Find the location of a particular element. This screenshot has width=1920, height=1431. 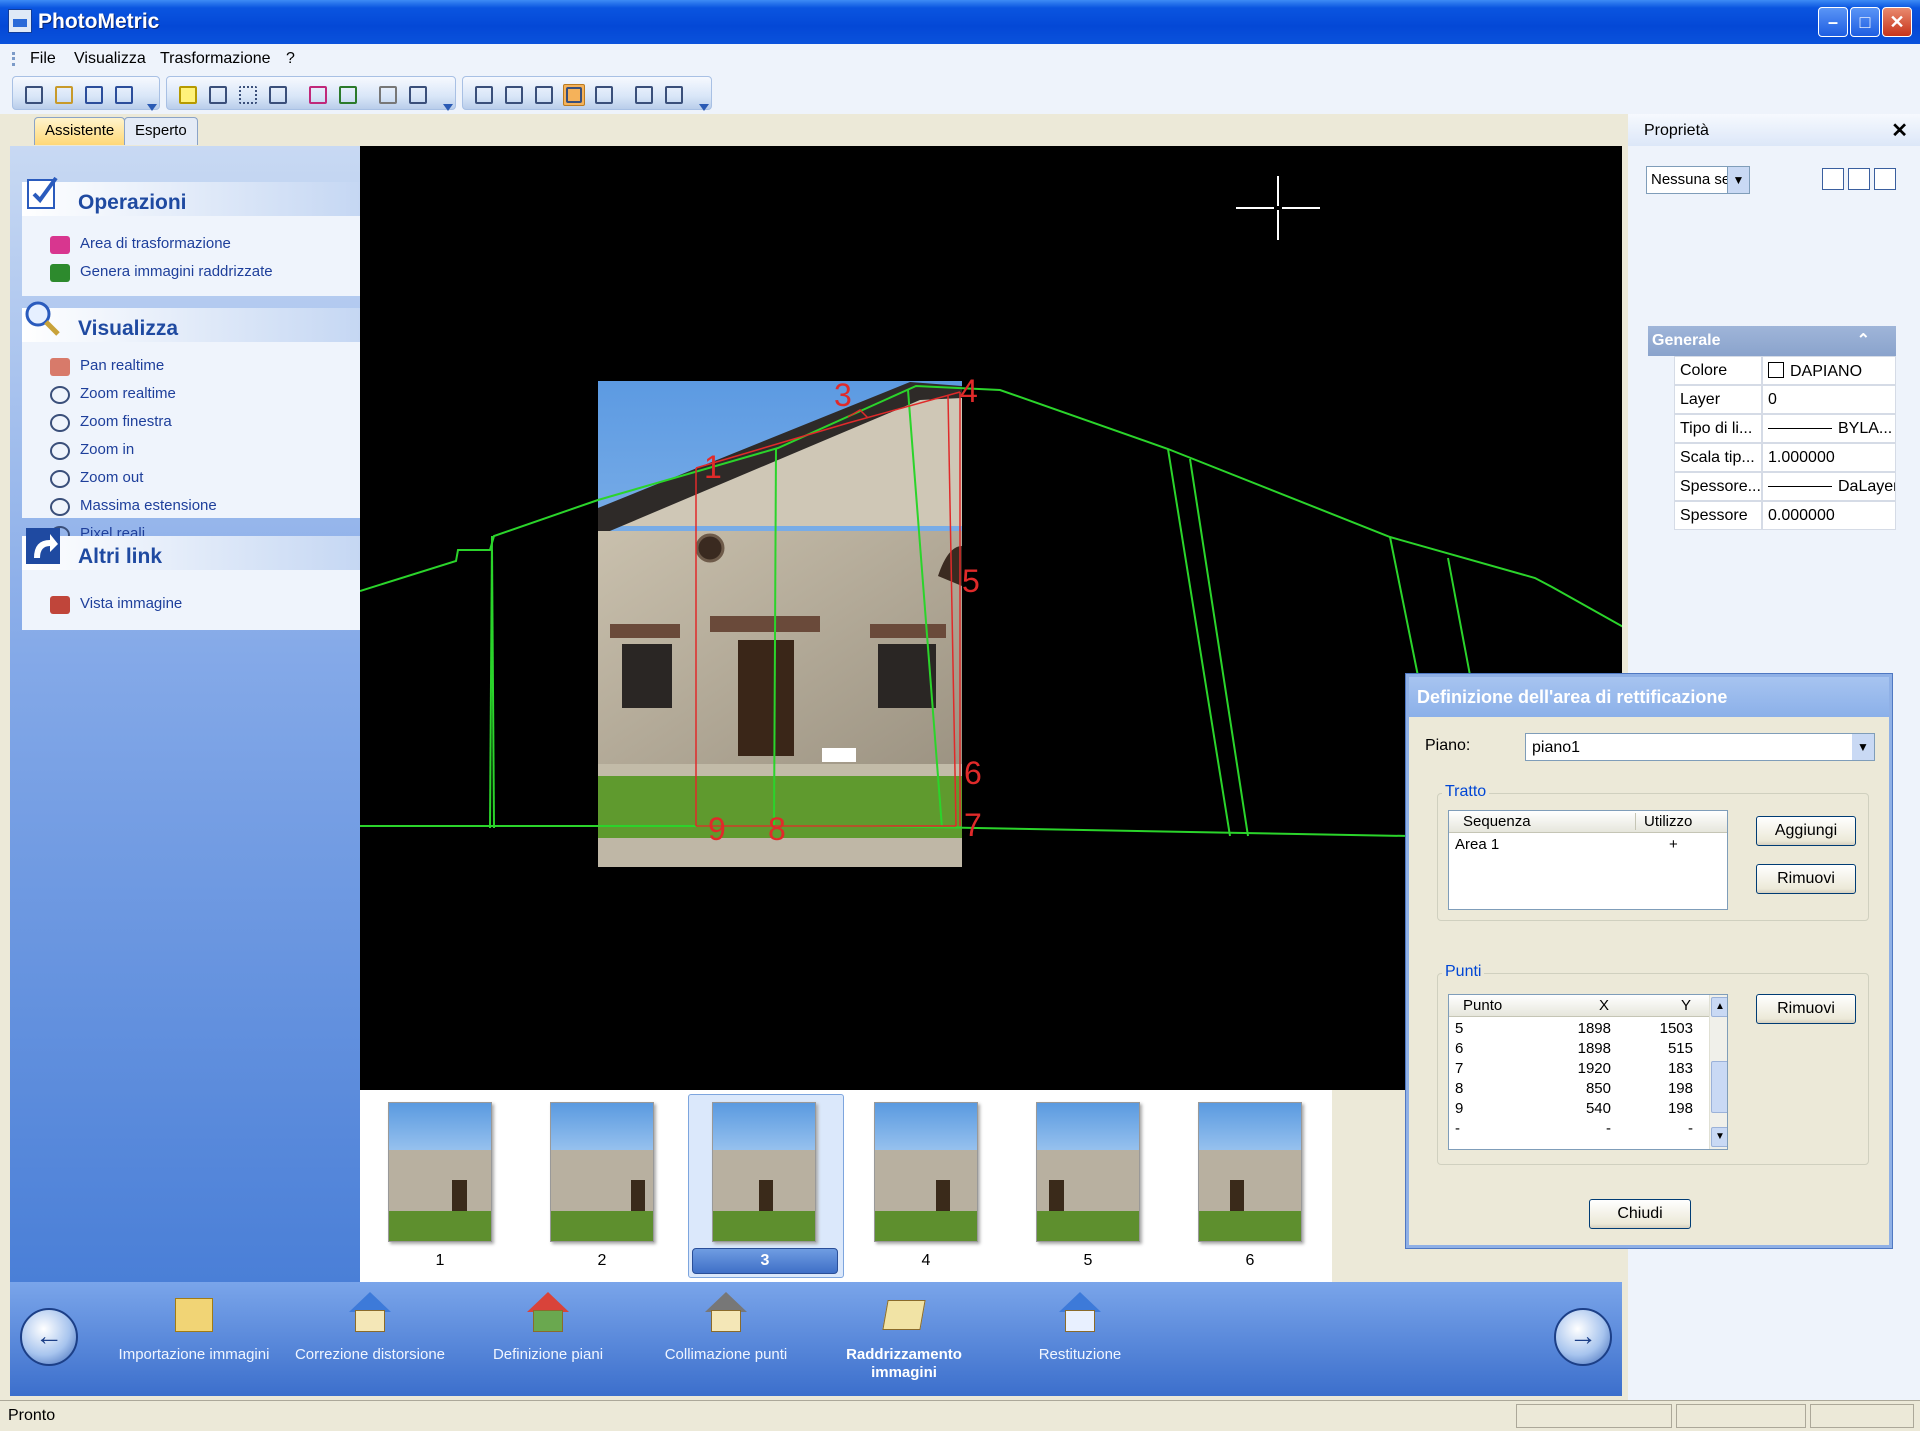

points-icon is located at coordinates (248, 95).